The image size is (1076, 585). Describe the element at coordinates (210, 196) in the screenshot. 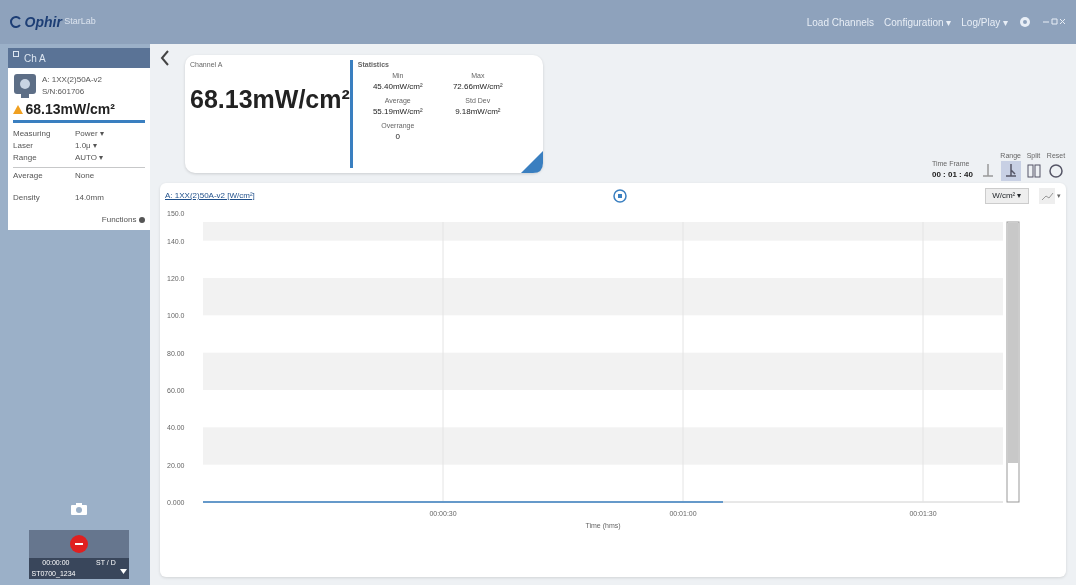

I see `series-link: A: 1XX(2)50A-v2 [W/cm²]` at that location.